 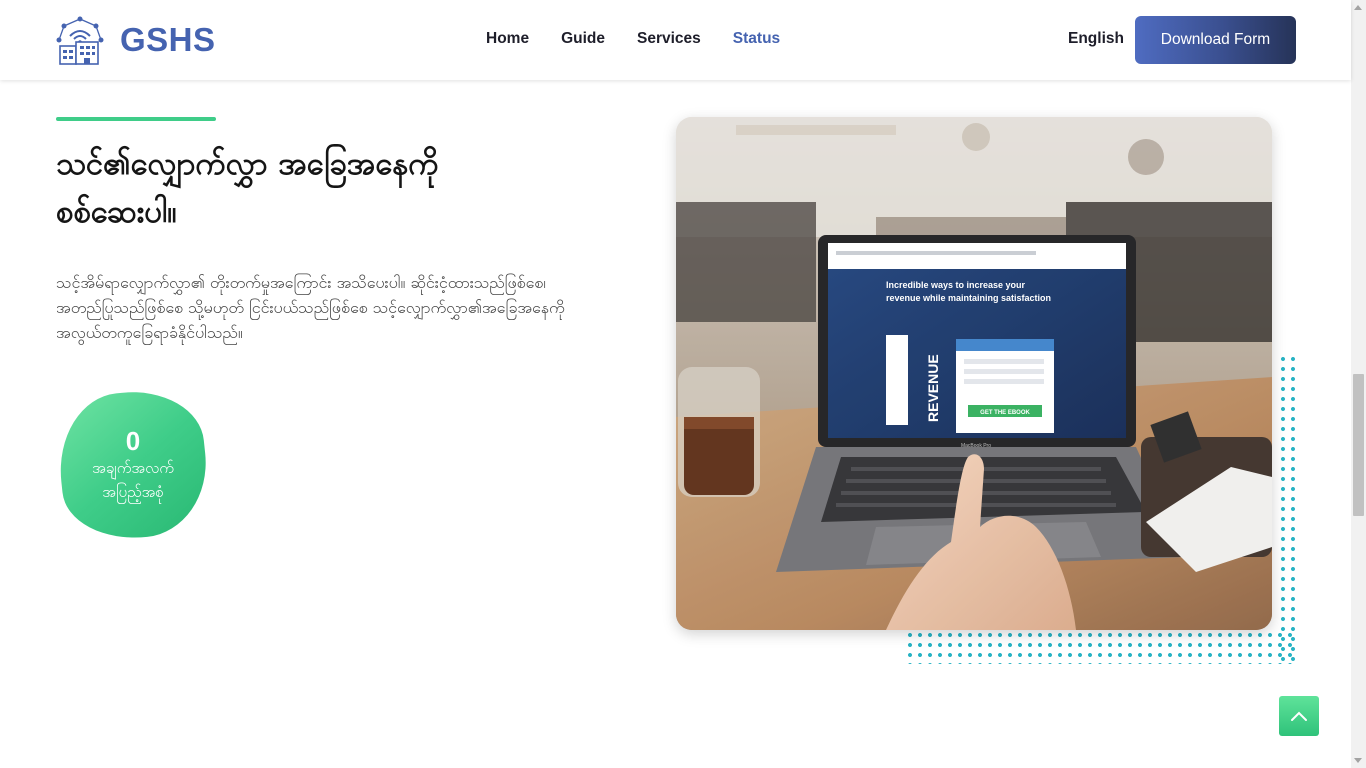 What do you see at coordinates (669, 39) in the screenshot?
I see `nav-services: Services` at bounding box center [669, 39].